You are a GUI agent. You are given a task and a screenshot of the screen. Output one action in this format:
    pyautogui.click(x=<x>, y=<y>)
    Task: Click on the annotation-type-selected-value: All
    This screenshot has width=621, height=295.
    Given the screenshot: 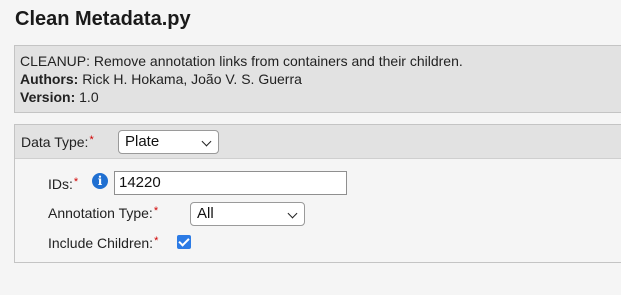 What is the action you would take?
    pyautogui.click(x=205, y=213)
    